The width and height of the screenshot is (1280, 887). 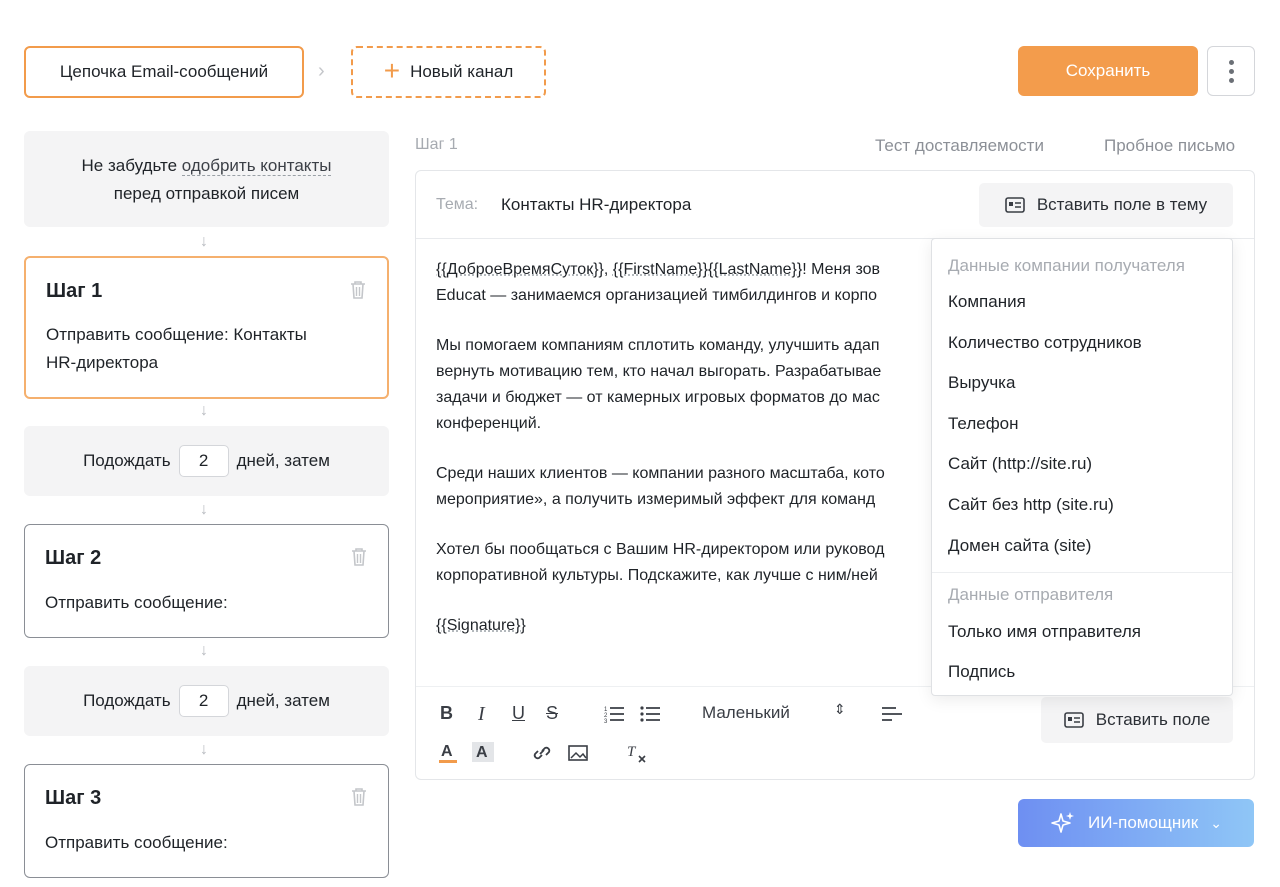 I want to click on font-size-select: Маленький, so click(x=746, y=713).